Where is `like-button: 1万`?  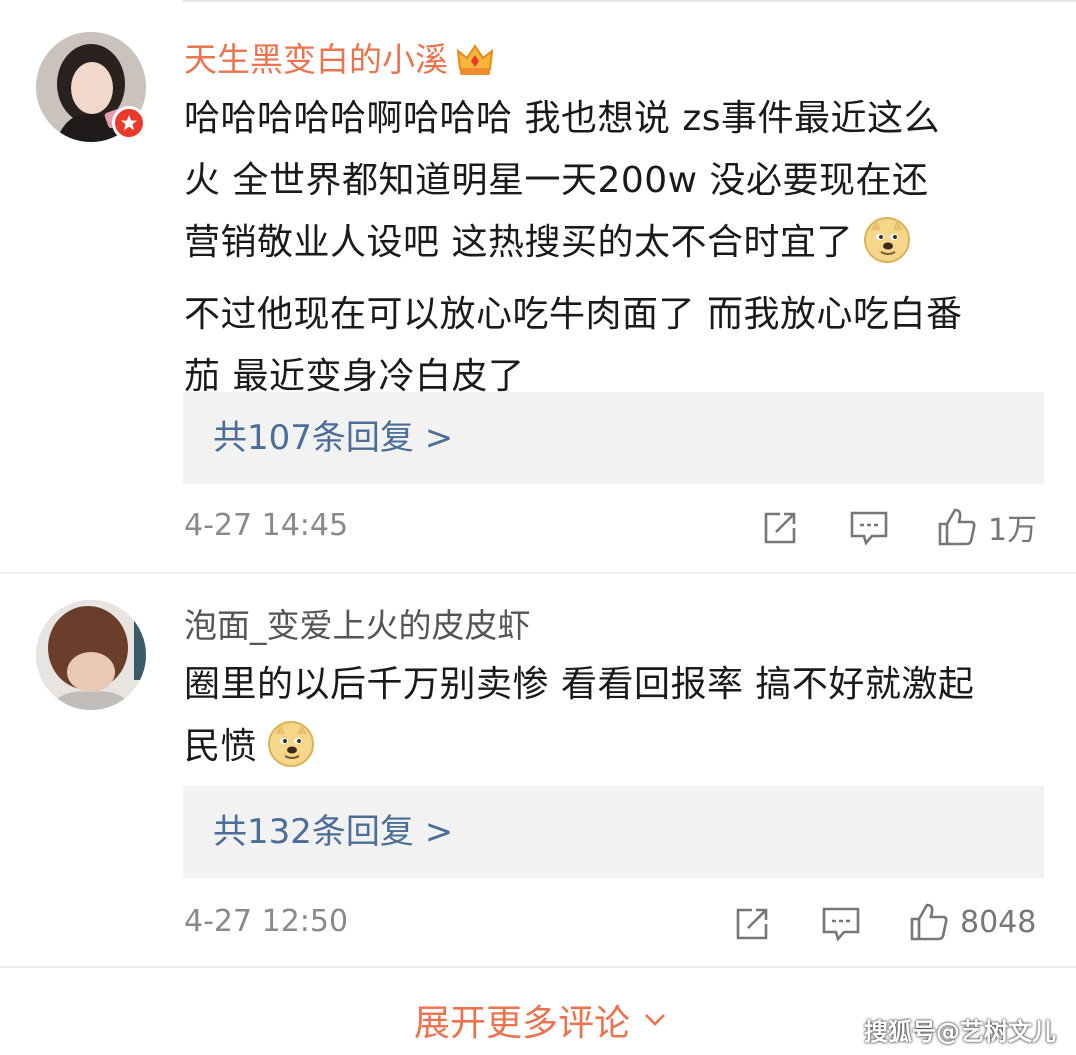 like-button: 1万 is located at coordinates (986, 527).